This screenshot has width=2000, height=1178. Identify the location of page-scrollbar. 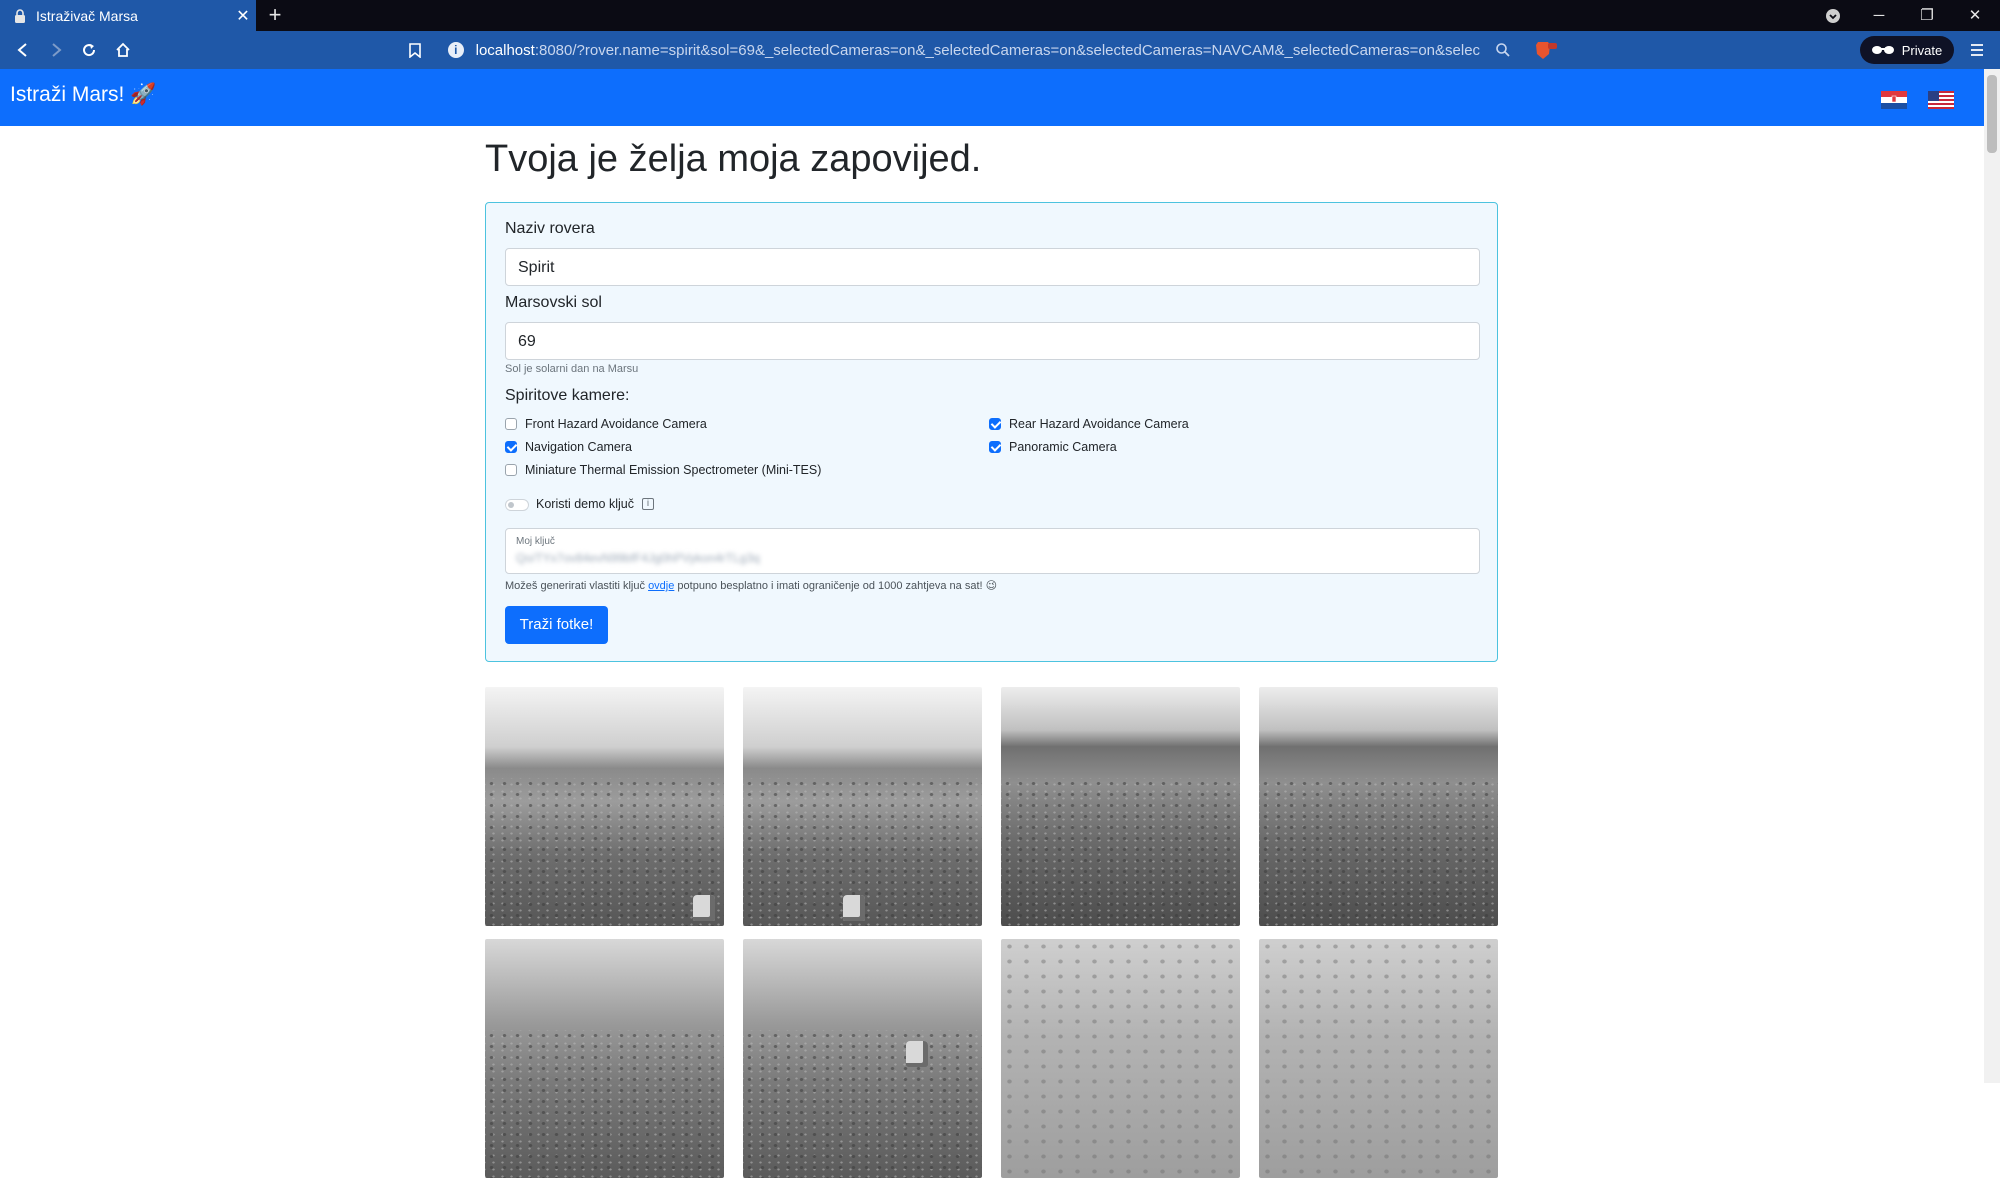
(1992, 576).